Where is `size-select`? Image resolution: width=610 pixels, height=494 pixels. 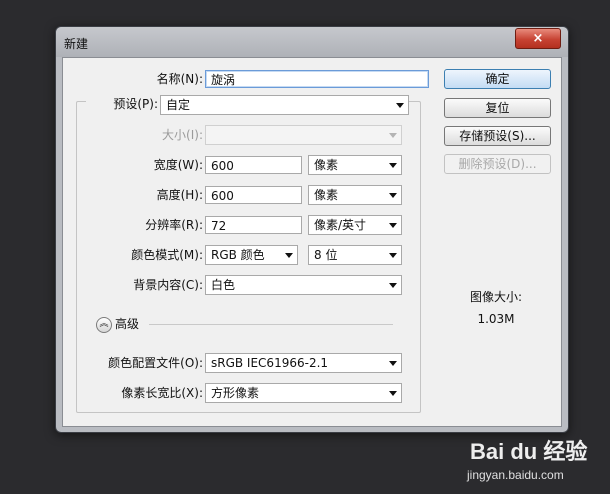
size-select is located at coordinates (303, 135).